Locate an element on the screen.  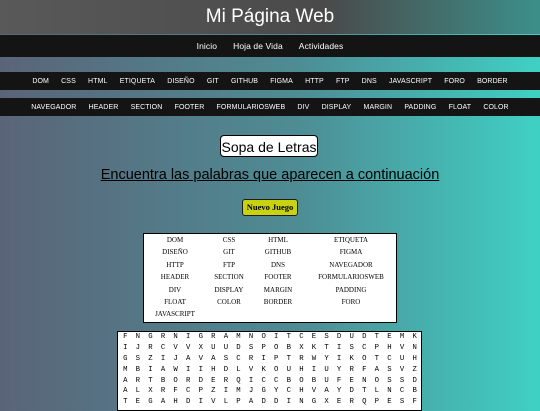
topic-link-footer: FOOTER is located at coordinates (189, 107).